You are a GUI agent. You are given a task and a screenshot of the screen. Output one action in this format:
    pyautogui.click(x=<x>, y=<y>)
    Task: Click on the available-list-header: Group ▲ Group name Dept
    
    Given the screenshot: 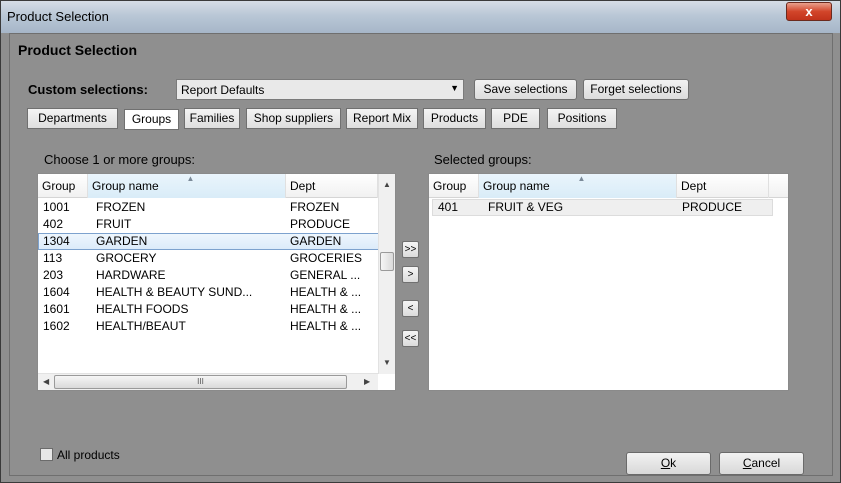 What is the action you would take?
    pyautogui.click(x=216, y=186)
    